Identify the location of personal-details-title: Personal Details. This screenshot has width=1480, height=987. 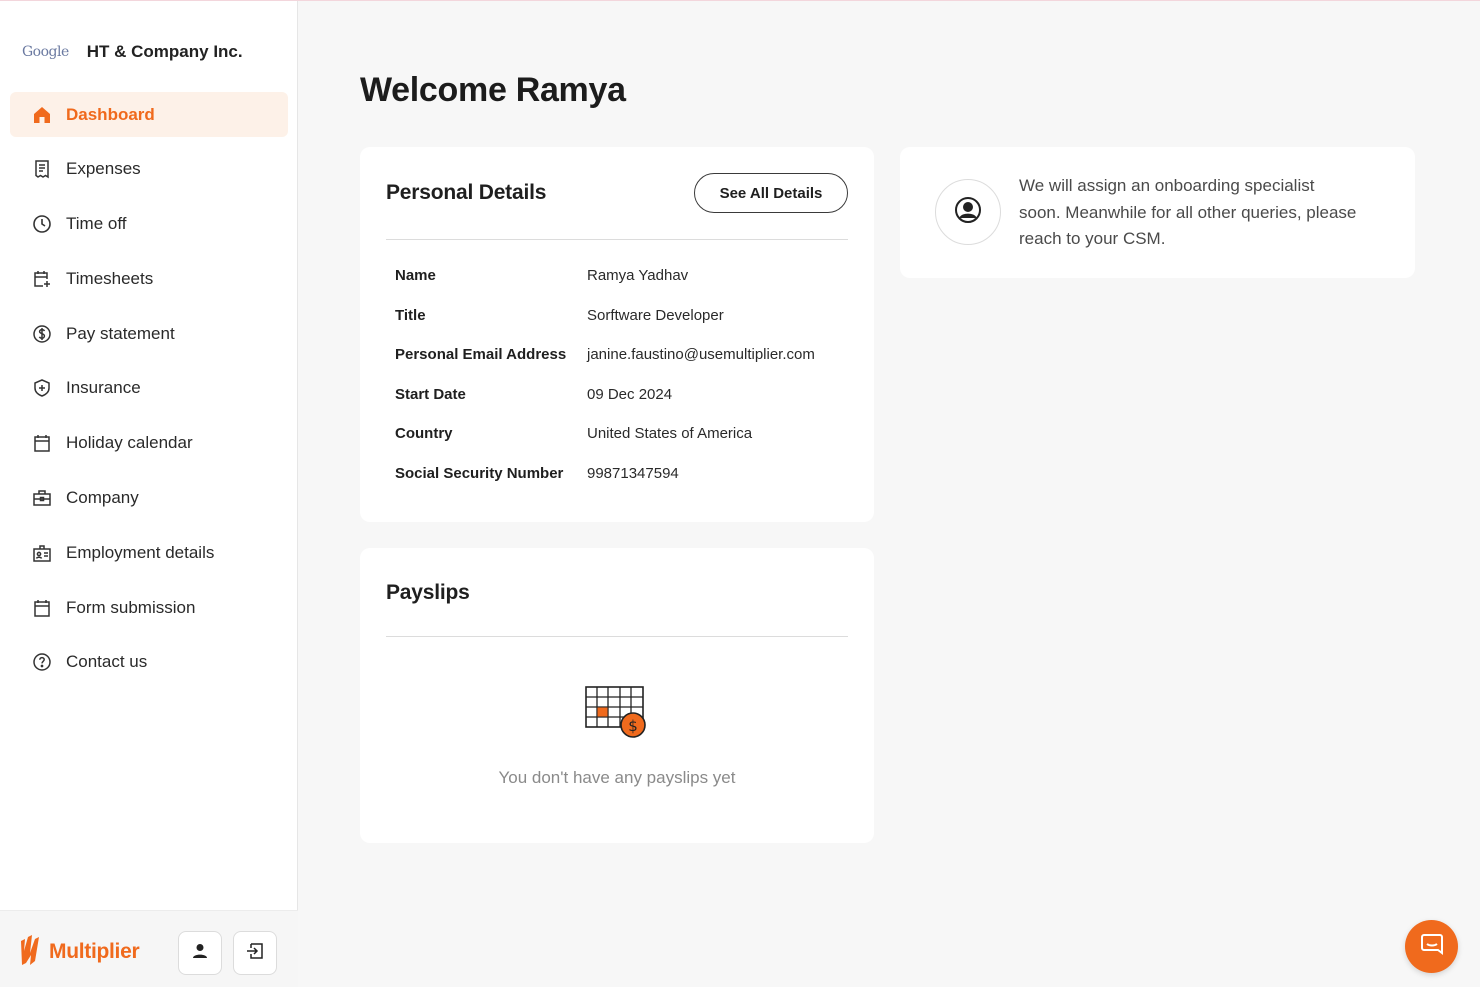
(466, 192).